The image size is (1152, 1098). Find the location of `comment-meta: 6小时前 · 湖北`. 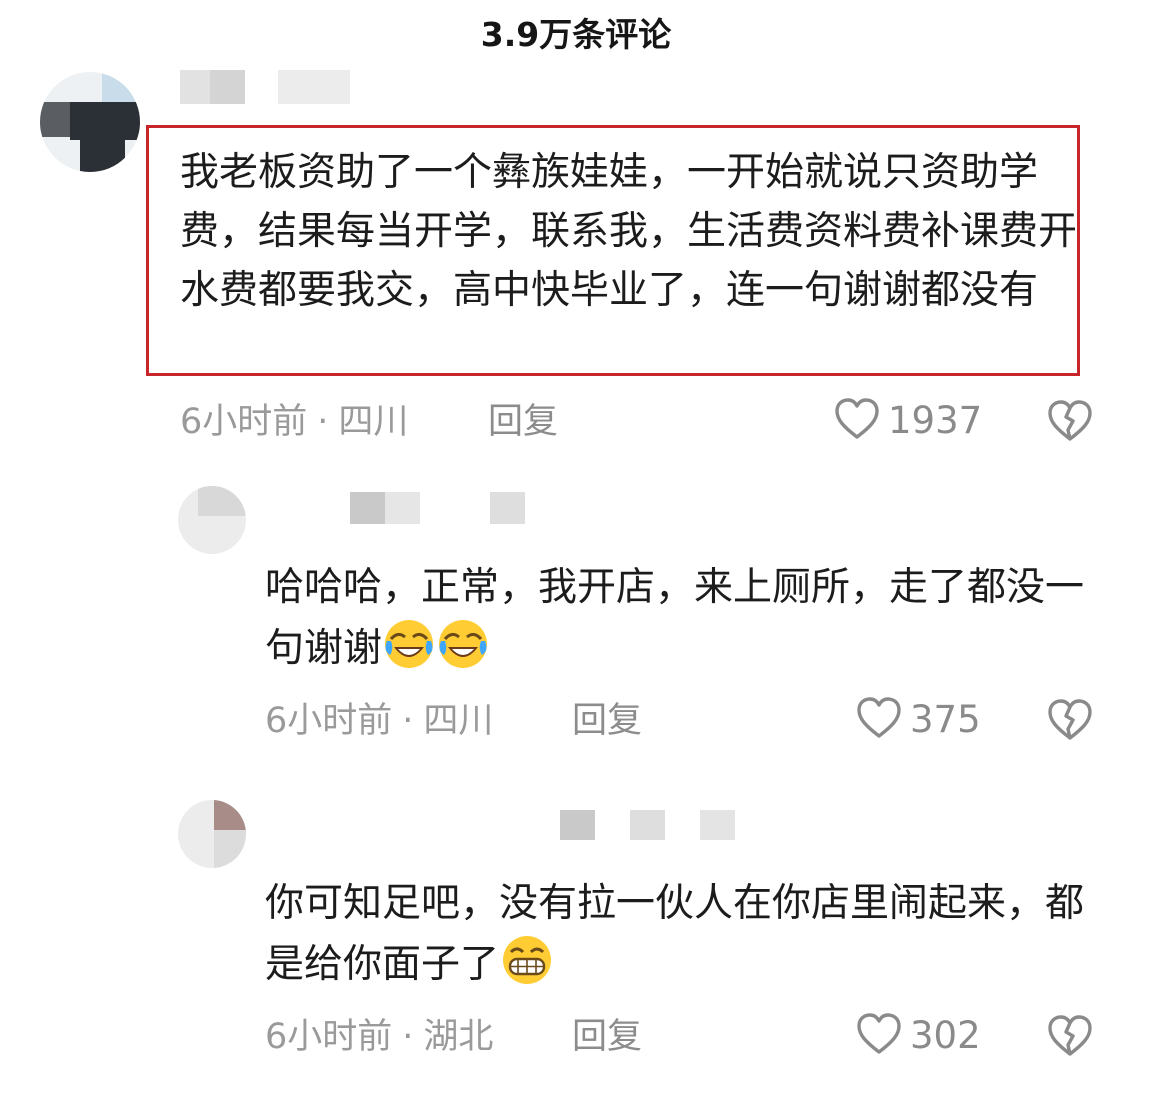

comment-meta: 6小时前 · 湖北 is located at coordinates (379, 1037).